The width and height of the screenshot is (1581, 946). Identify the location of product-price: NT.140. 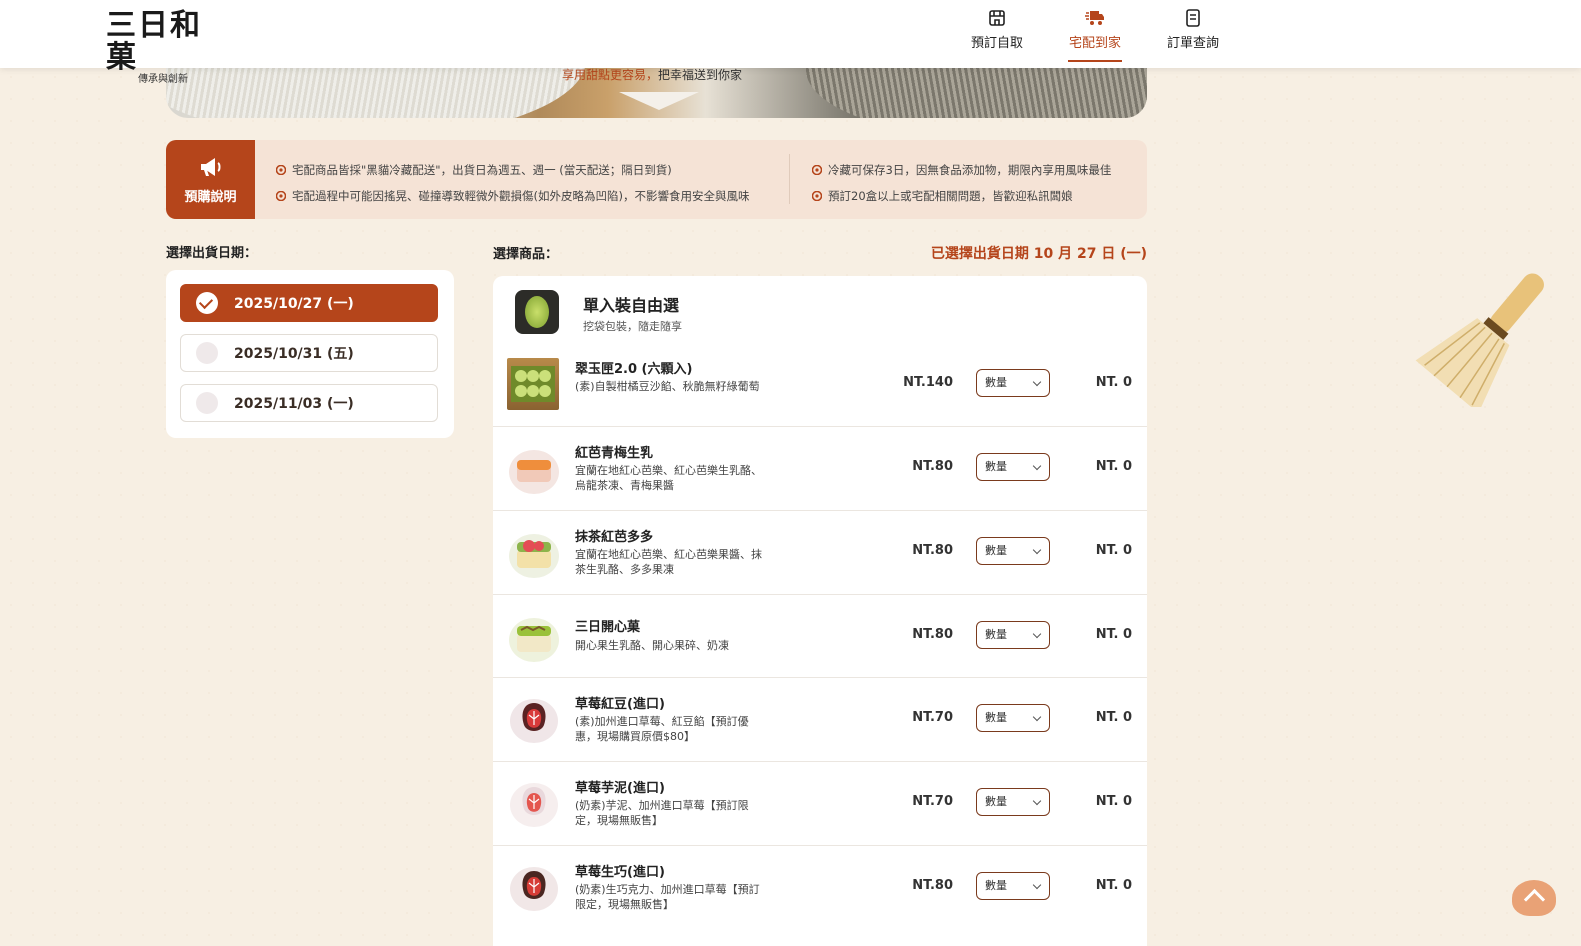
(928, 382).